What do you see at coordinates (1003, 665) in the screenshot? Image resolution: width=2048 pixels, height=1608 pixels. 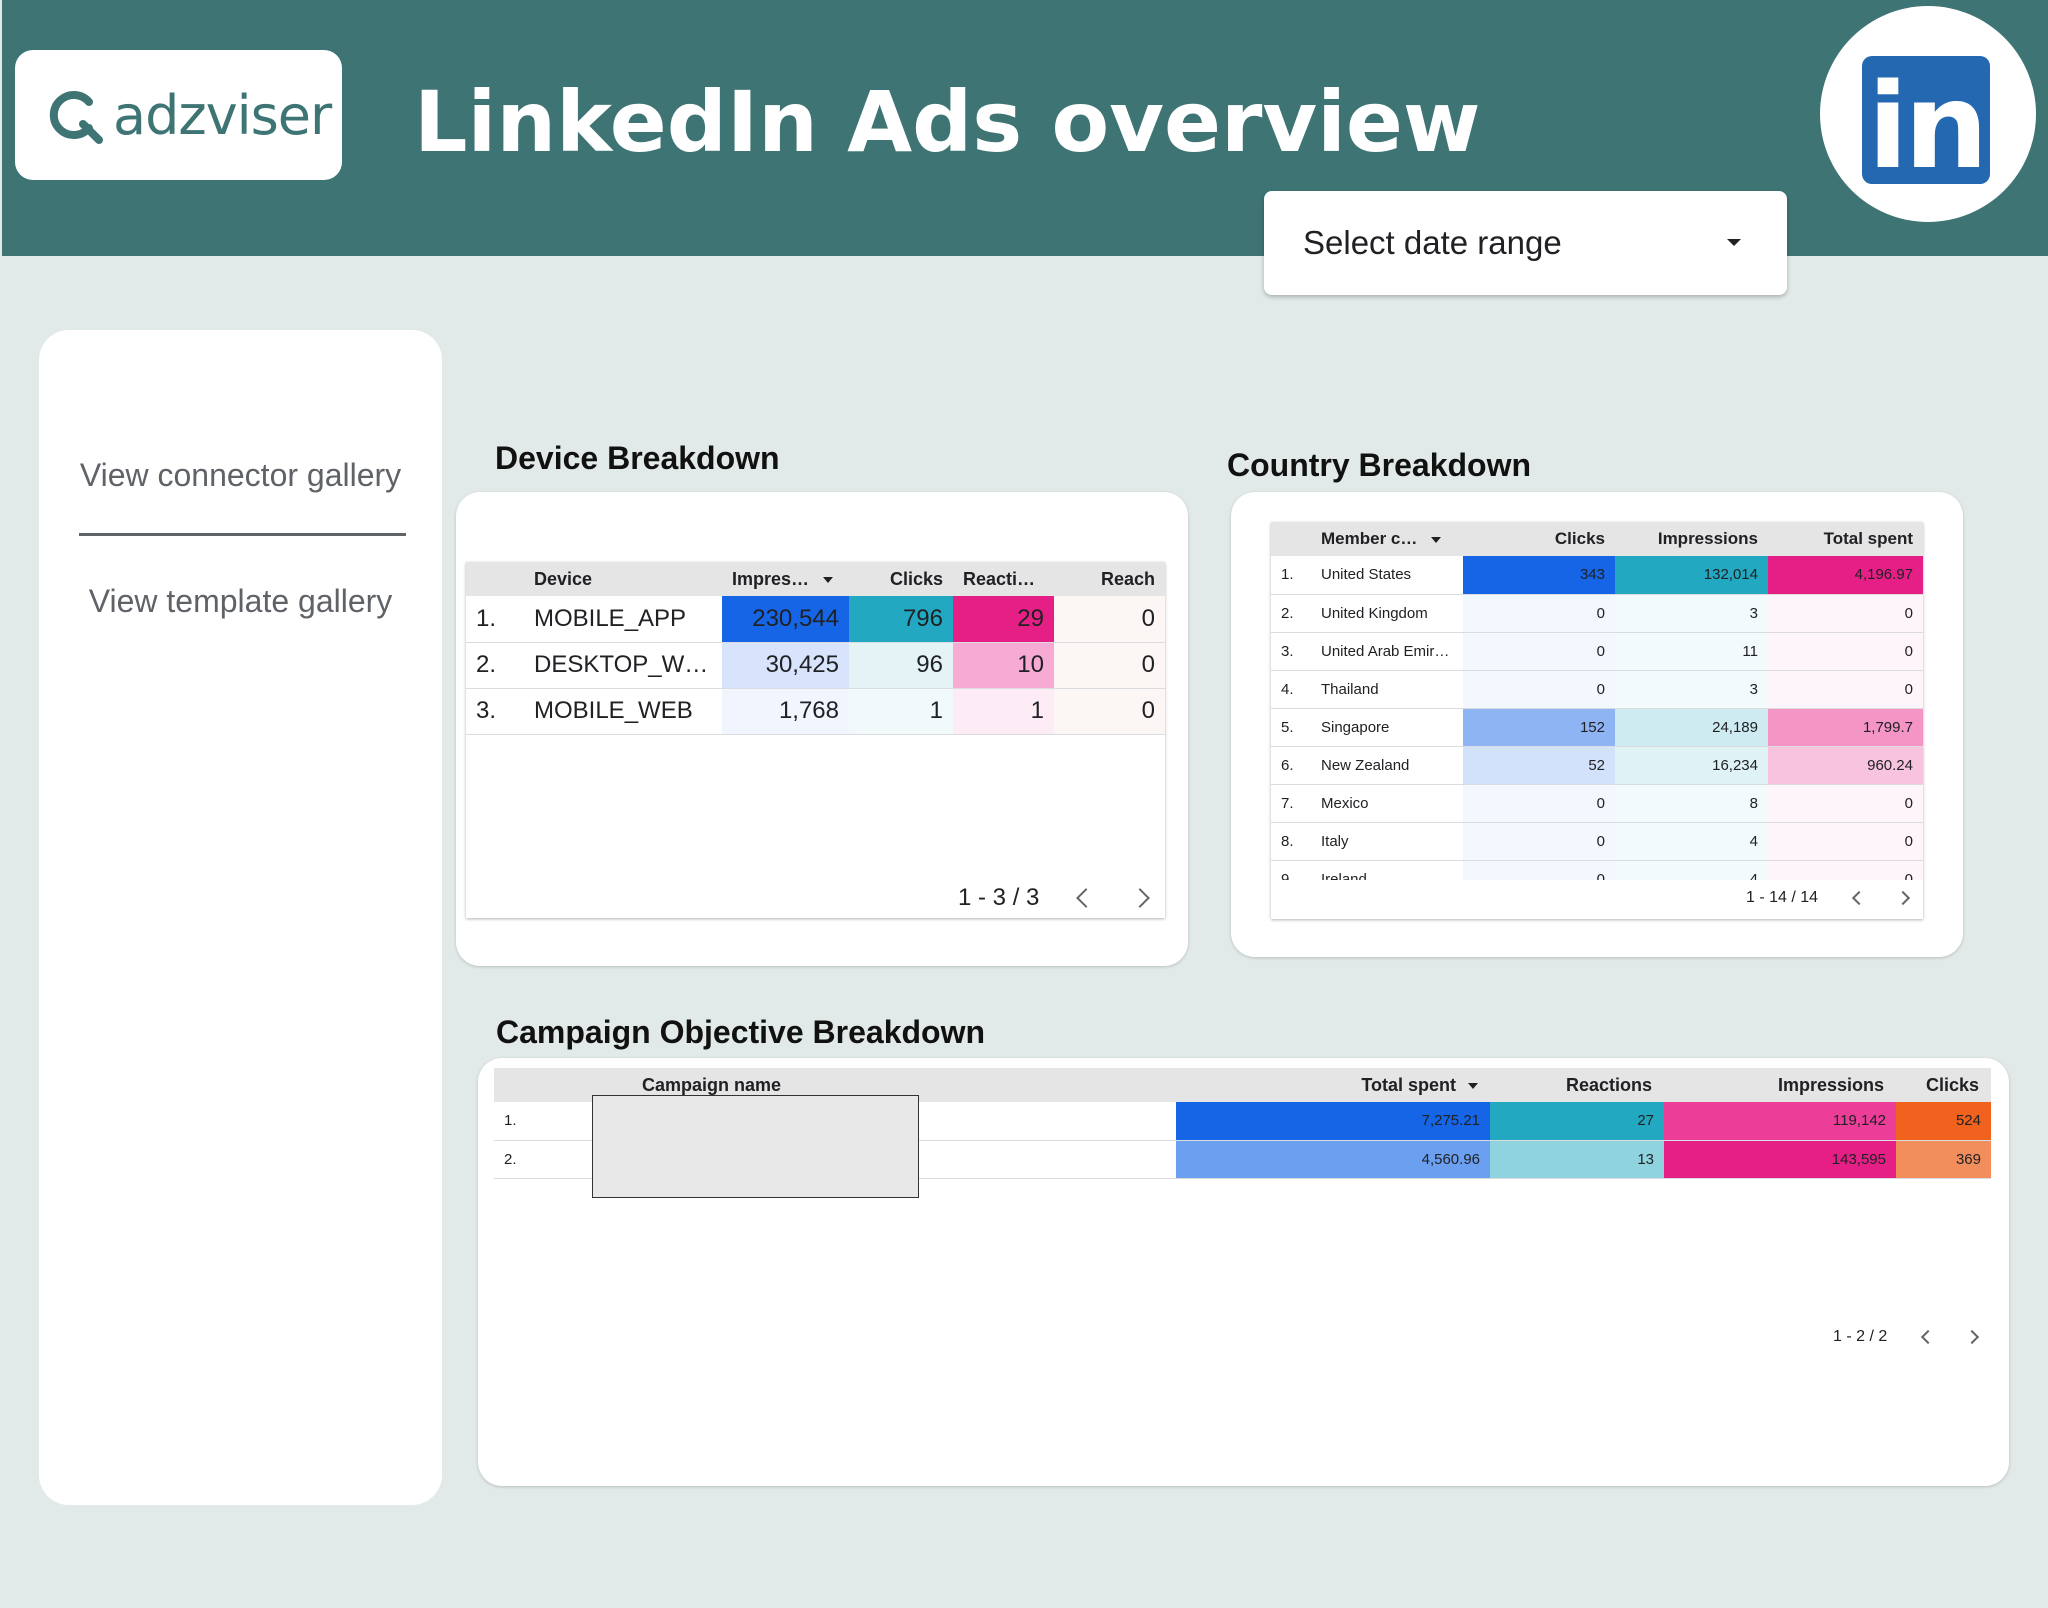 I see `reactions-cell: 10` at bounding box center [1003, 665].